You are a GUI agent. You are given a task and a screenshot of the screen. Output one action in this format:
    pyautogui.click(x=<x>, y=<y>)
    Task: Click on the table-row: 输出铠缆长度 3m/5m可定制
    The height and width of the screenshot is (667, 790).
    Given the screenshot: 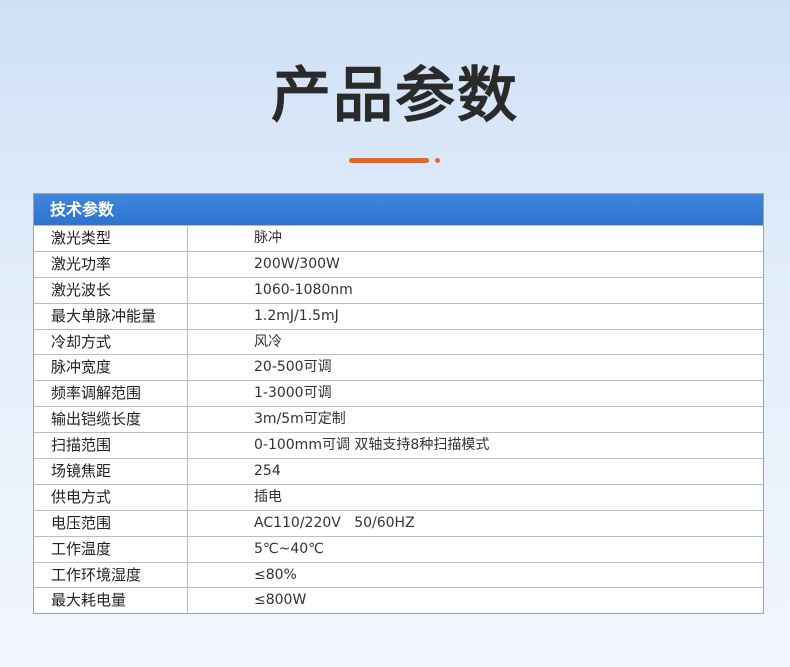 What is the action you would take?
    pyautogui.click(x=398, y=419)
    